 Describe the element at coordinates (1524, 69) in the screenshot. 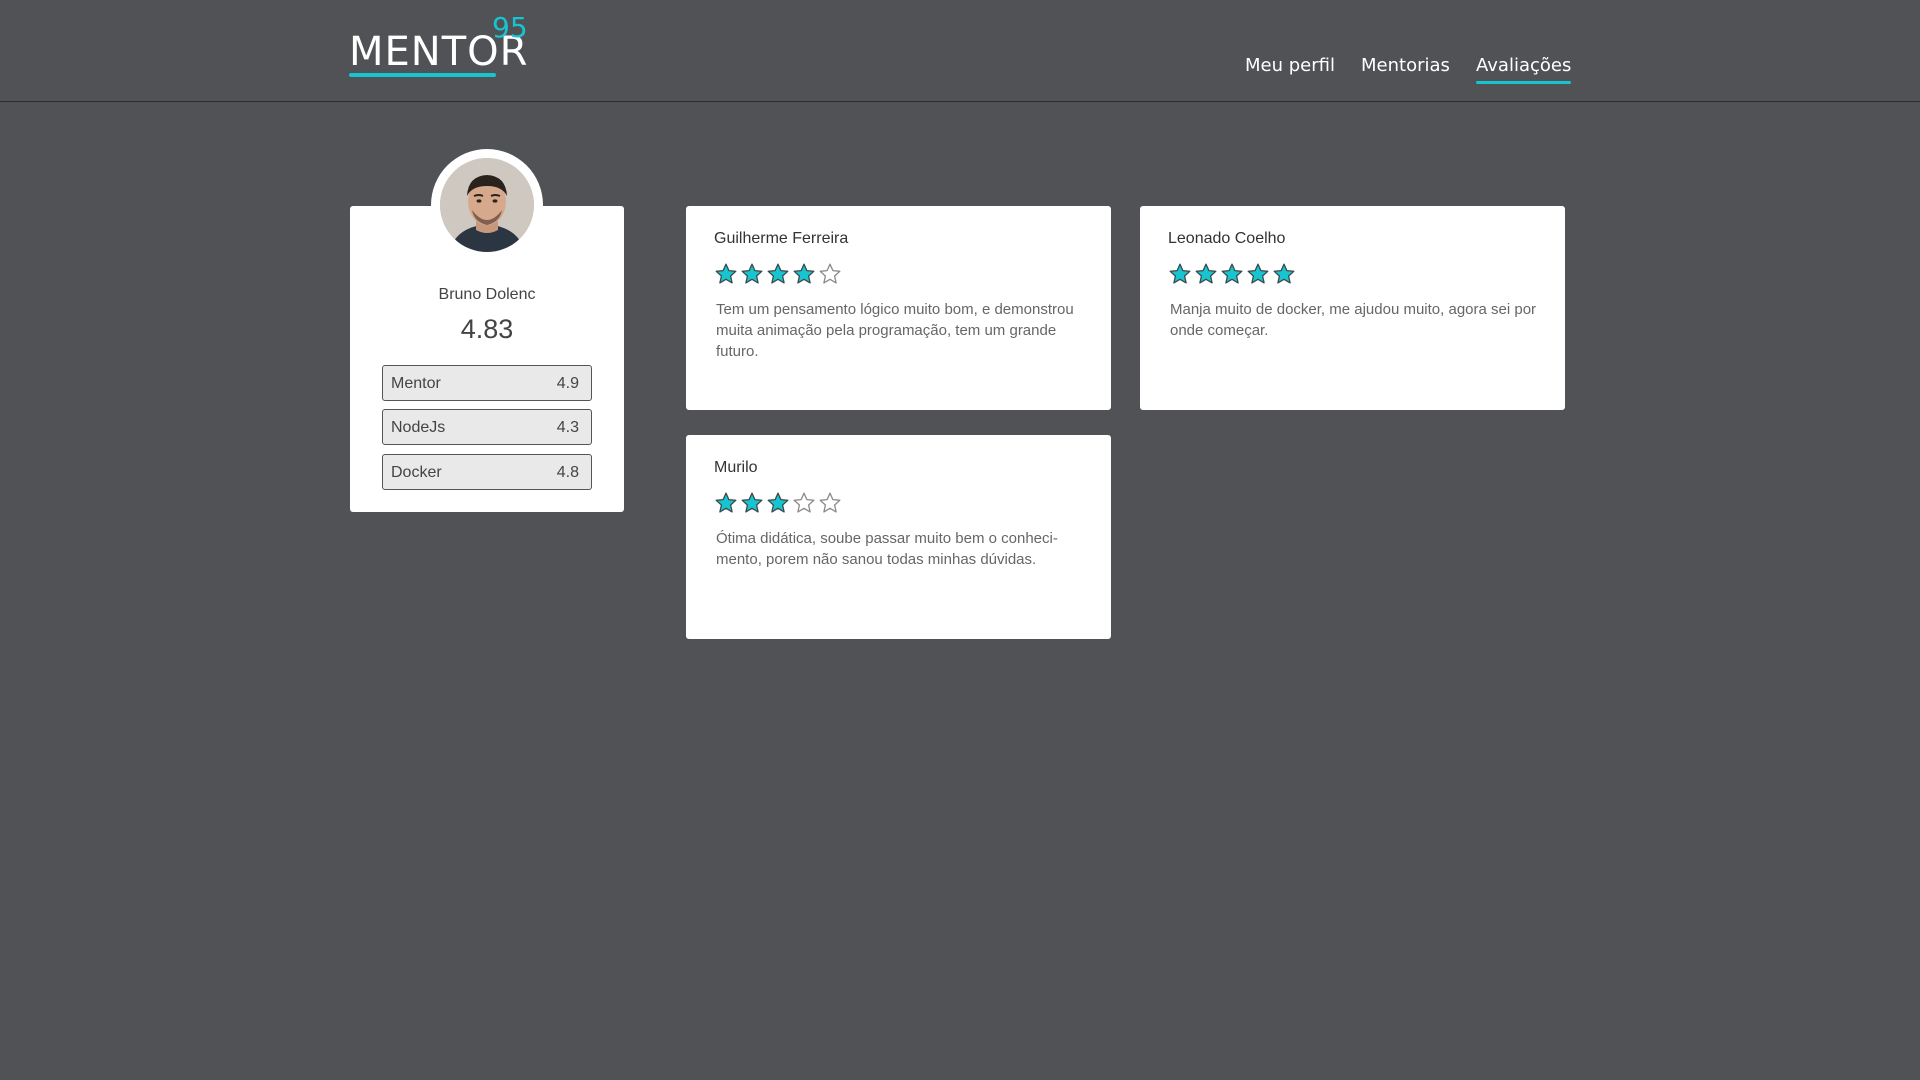

I see `nav-item-avaliacoes: Avaliações` at that location.